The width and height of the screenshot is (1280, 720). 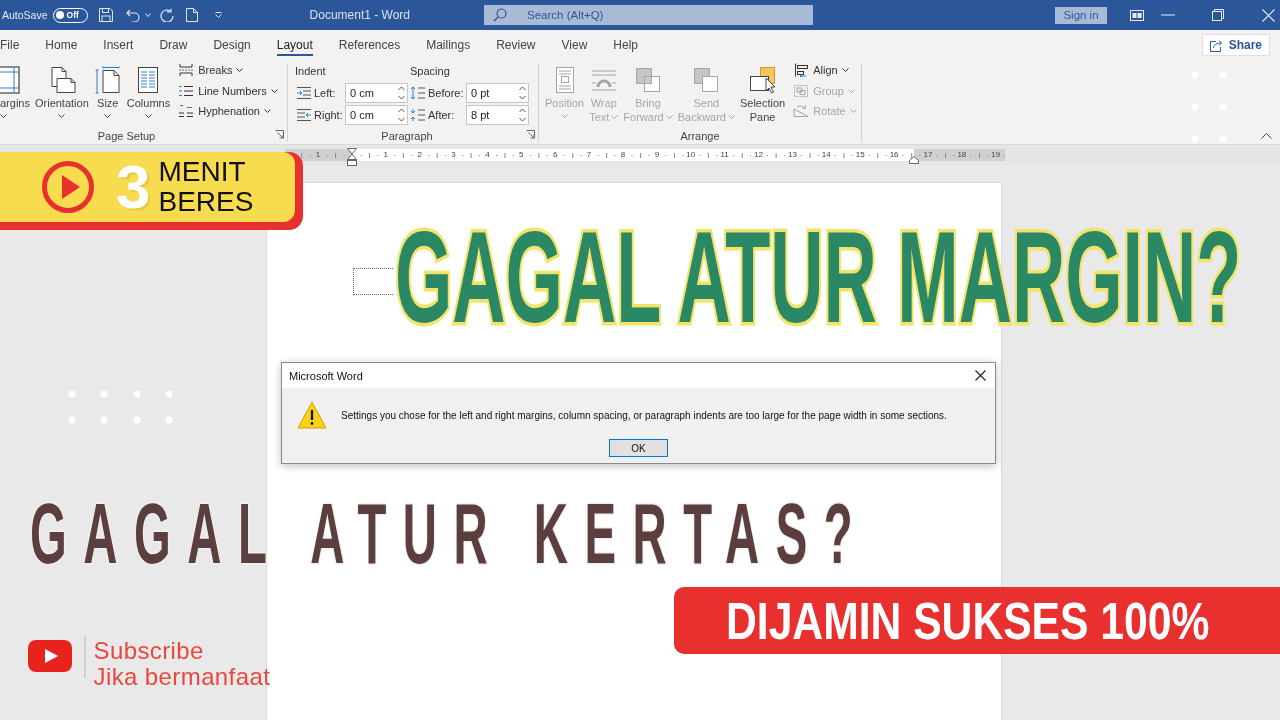 What do you see at coordinates (968, 620) in the screenshot?
I see `banner-text: DIJAMIN SUKSES 100%` at bounding box center [968, 620].